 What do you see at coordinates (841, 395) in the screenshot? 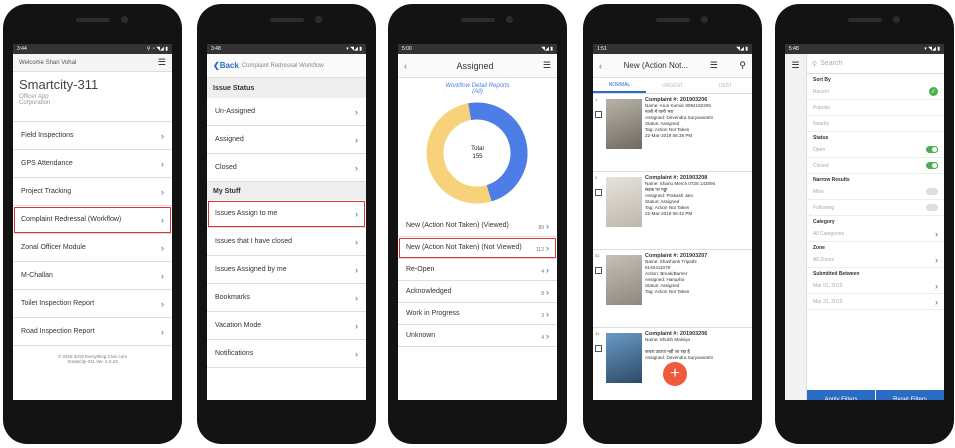
I see `apply-filters-button: Apply Filters` at bounding box center [841, 395].